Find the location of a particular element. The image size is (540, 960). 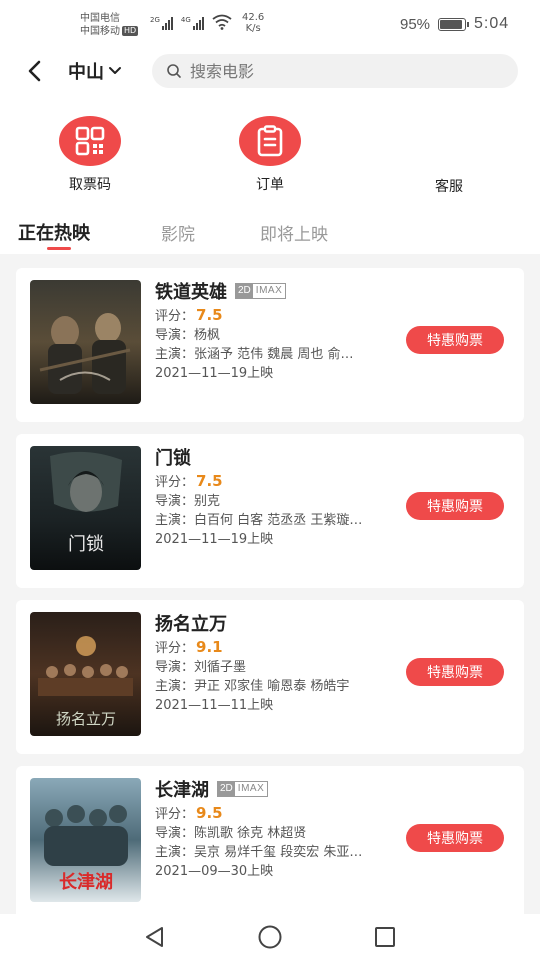

search-input is located at coordinates (340, 71).